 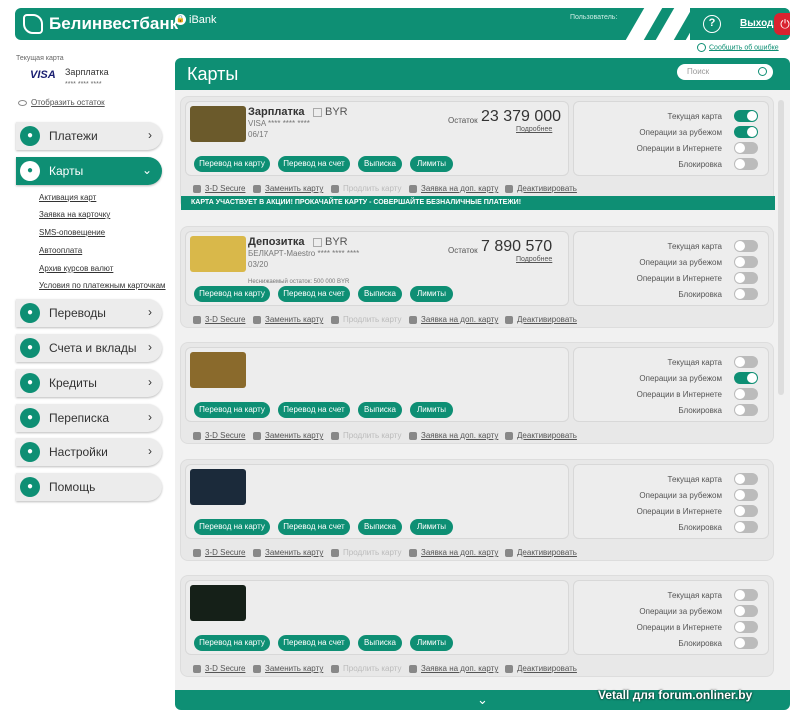 I want to click on search-icon, so click(x=762, y=71).